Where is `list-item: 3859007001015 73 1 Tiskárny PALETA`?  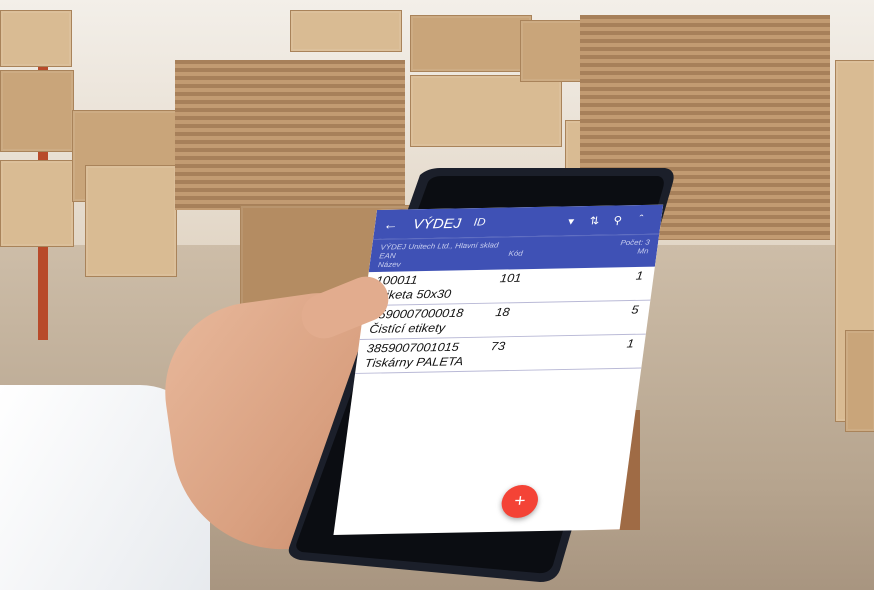 list-item: 3859007001015 73 1 Tiskárny PALETA is located at coordinates (500, 354).